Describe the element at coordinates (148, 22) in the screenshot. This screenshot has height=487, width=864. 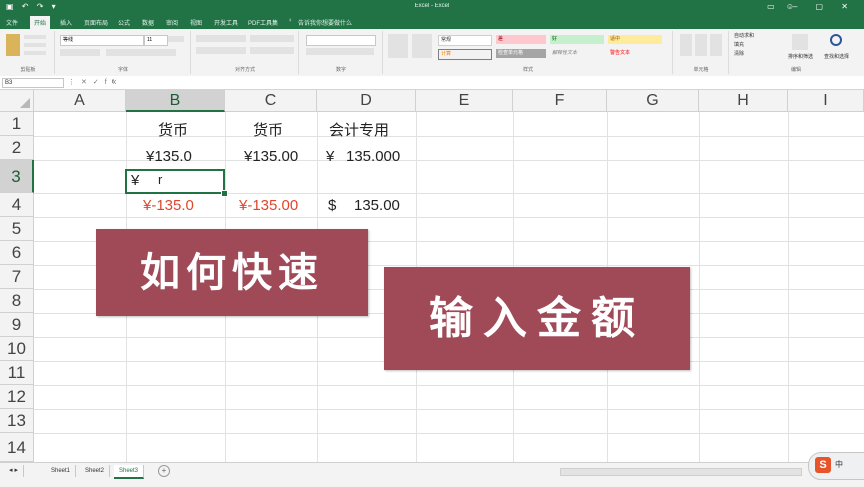
I see `tab-data: 数据` at that location.